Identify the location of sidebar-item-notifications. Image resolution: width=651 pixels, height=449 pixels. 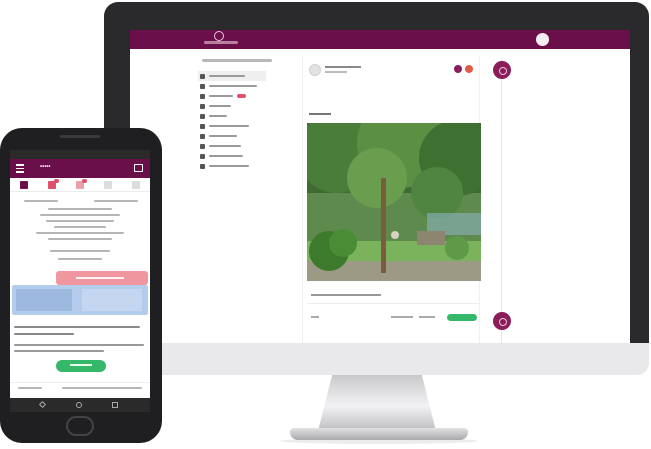
(232, 116).